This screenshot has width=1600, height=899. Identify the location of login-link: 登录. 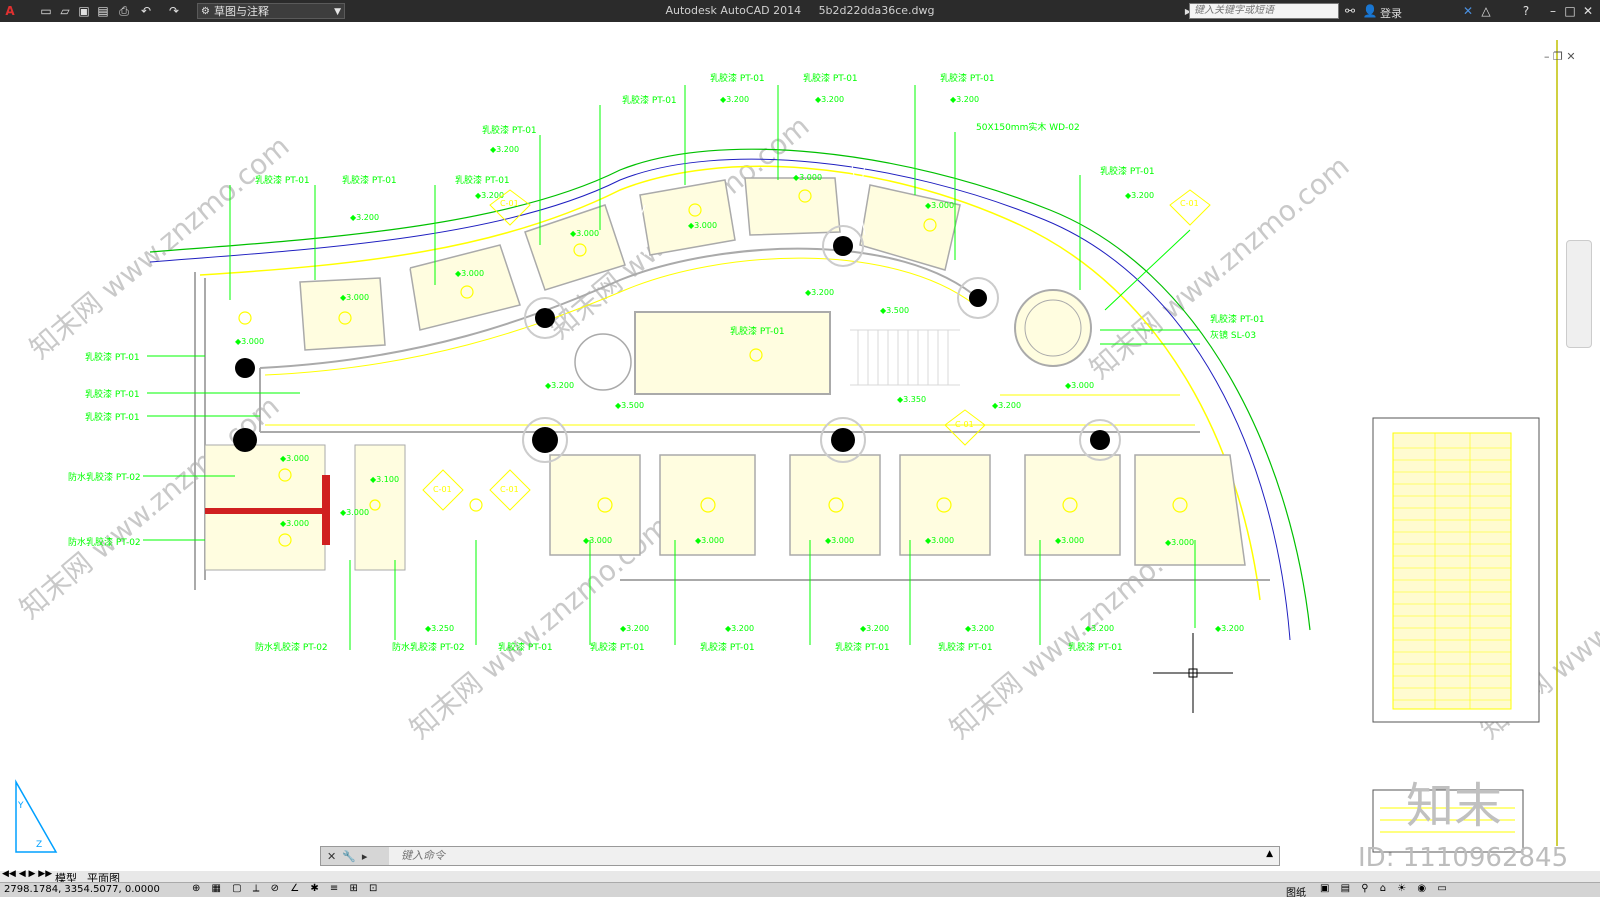
(1391, 13).